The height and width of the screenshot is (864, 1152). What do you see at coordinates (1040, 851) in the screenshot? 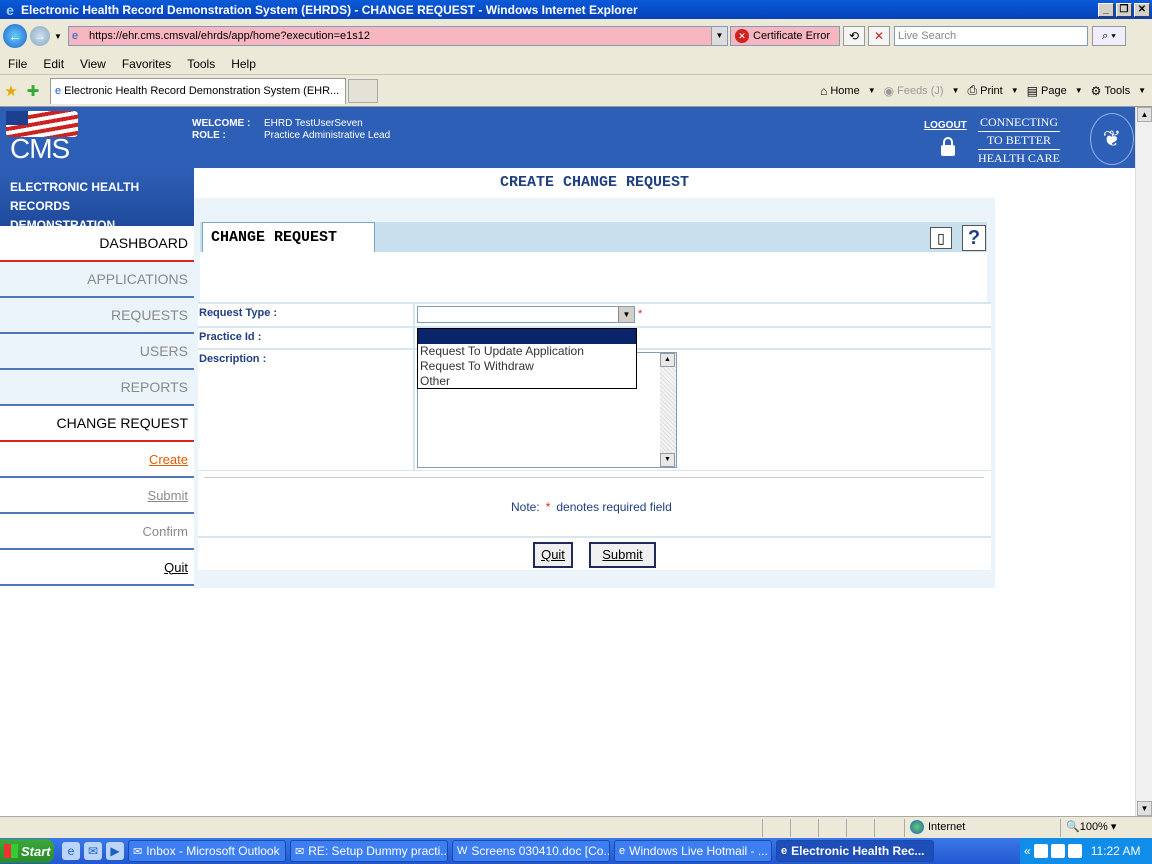
I see `tray-app-icon` at bounding box center [1040, 851].